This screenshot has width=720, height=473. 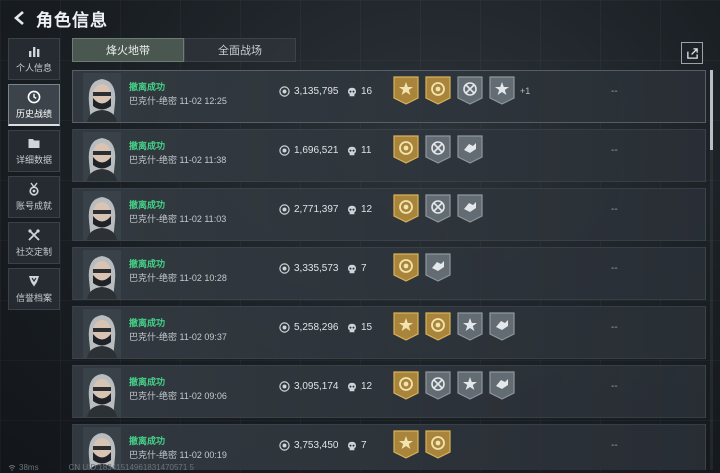 I want to click on match-record-row: 撤离成功 巴克什-绝密 11-02 09:06 3,095,174 12 --, so click(x=389, y=391).